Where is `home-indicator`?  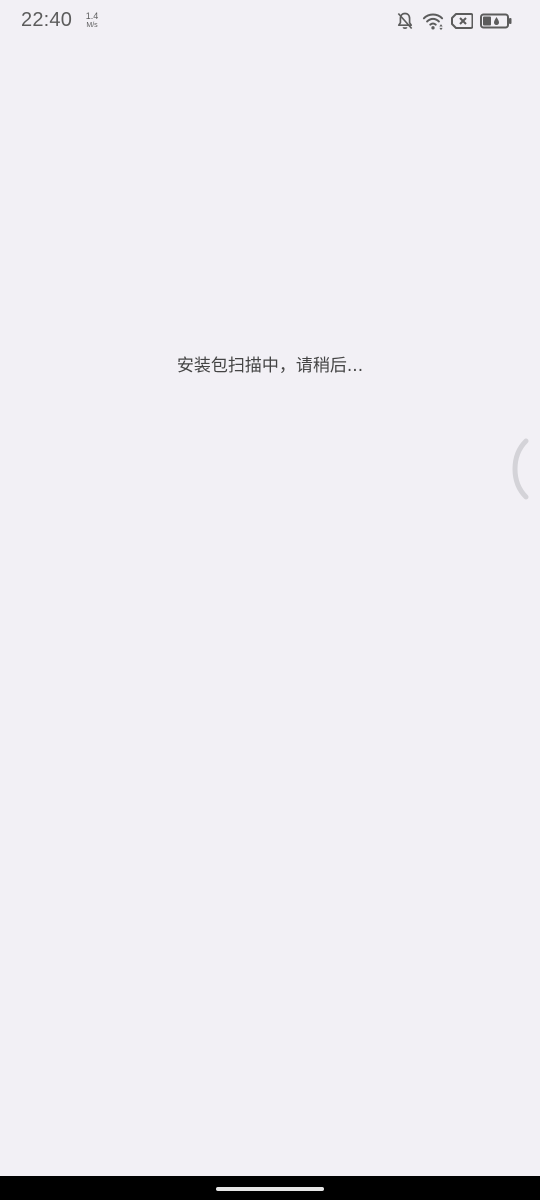 home-indicator is located at coordinates (270, 1189).